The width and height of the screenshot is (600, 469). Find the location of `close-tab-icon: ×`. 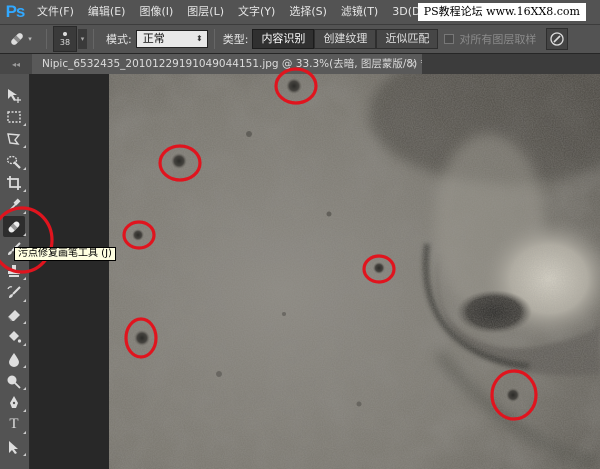

close-tab-icon: × is located at coordinates (412, 64).